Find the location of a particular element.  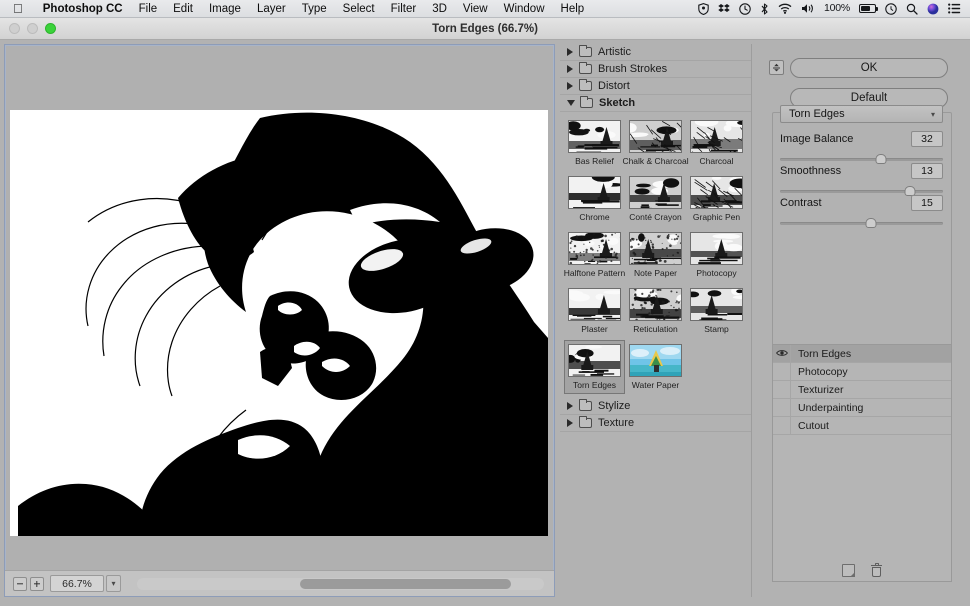

zoom-level-field: 66.7% is located at coordinates (77, 583).